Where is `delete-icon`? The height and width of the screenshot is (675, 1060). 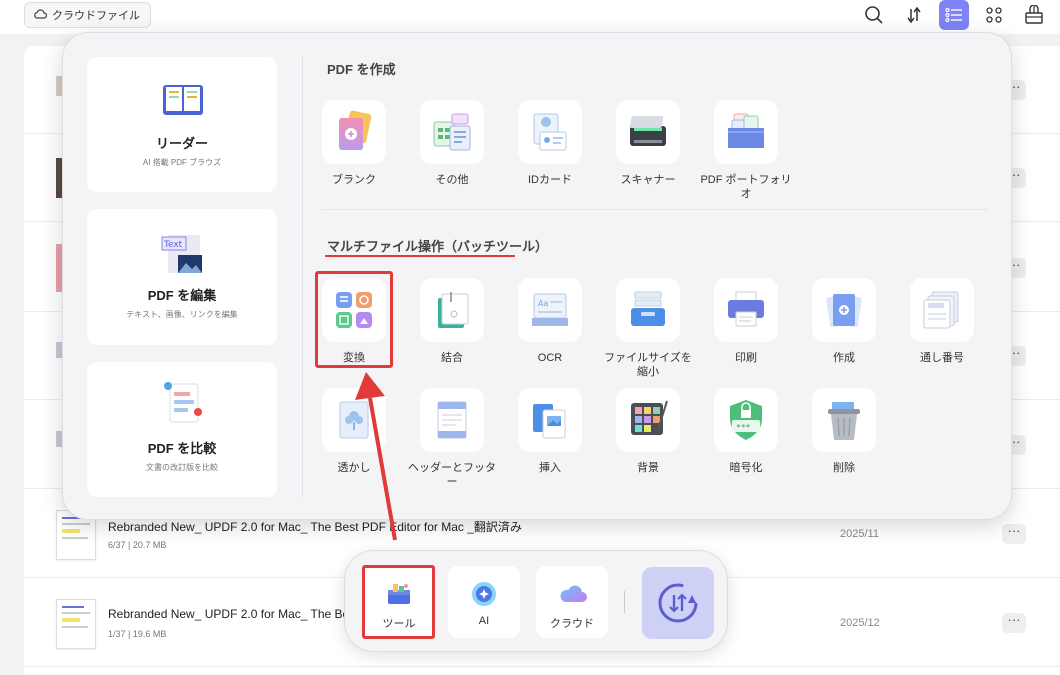
delete-icon is located at coordinates (844, 420).